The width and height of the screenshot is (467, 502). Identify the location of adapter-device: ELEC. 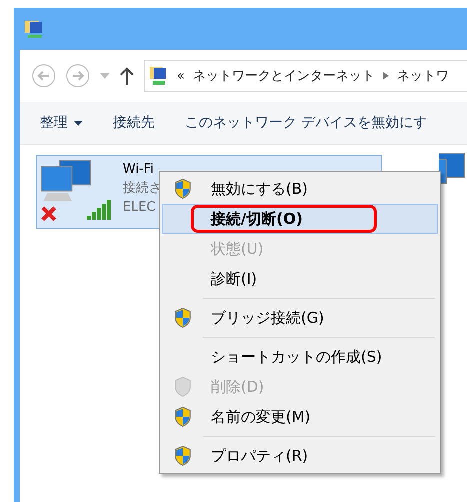
(140, 208).